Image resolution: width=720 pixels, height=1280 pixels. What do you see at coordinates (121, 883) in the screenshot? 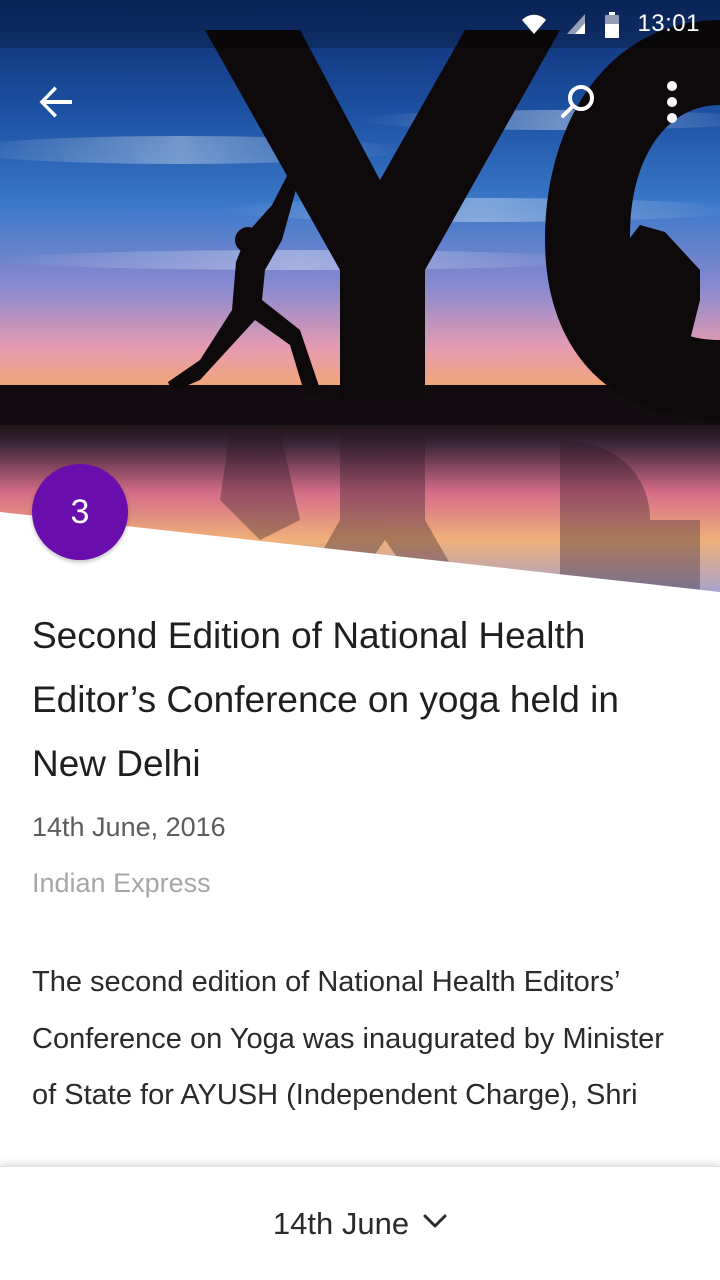
I see `article-source: Indian Express` at bounding box center [121, 883].